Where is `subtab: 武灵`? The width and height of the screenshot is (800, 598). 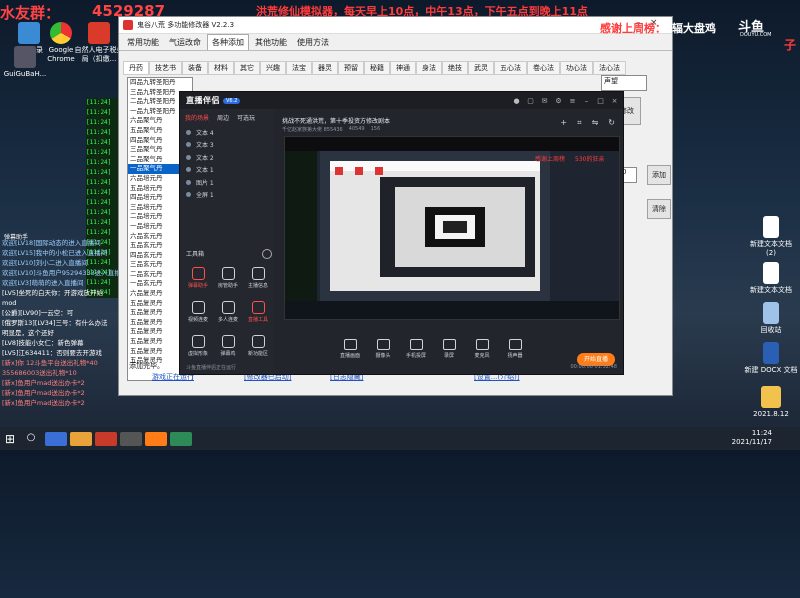 subtab: 武灵 is located at coordinates (481, 68).